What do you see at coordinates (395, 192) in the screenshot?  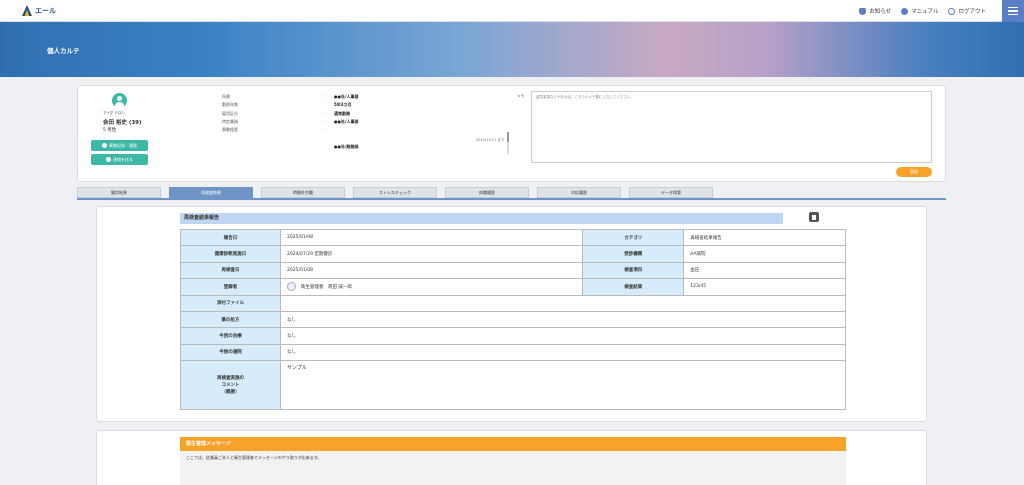 I see `tab-stress: ストレスチェック` at bounding box center [395, 192].